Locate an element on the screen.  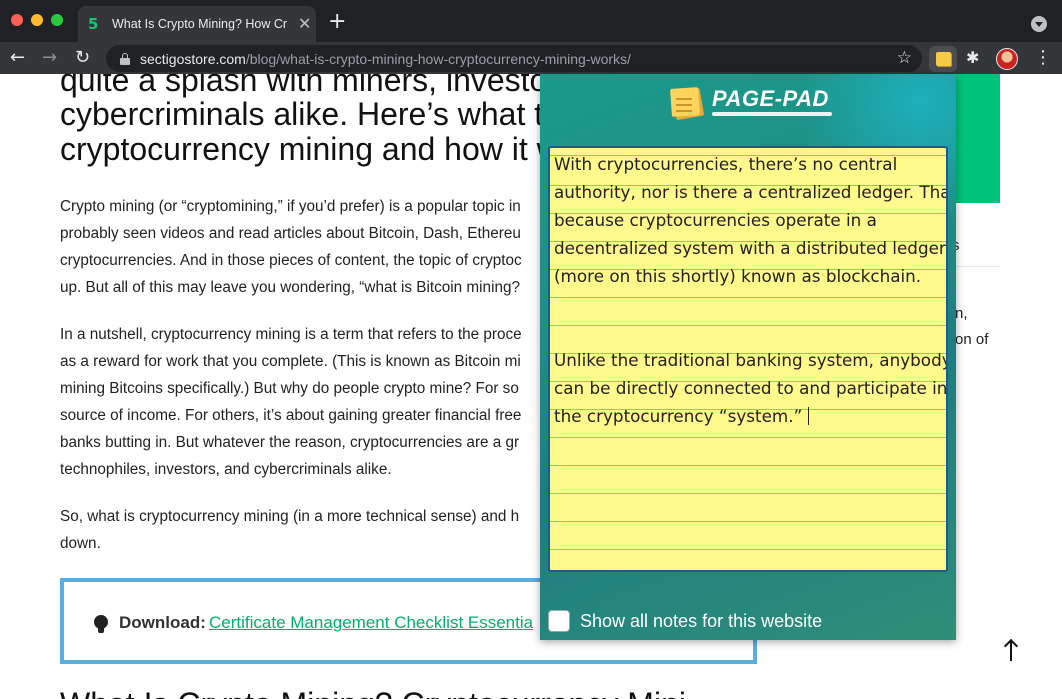
article-heading-line: quite a splash with miners, investo is located at coordinates (304, 86).